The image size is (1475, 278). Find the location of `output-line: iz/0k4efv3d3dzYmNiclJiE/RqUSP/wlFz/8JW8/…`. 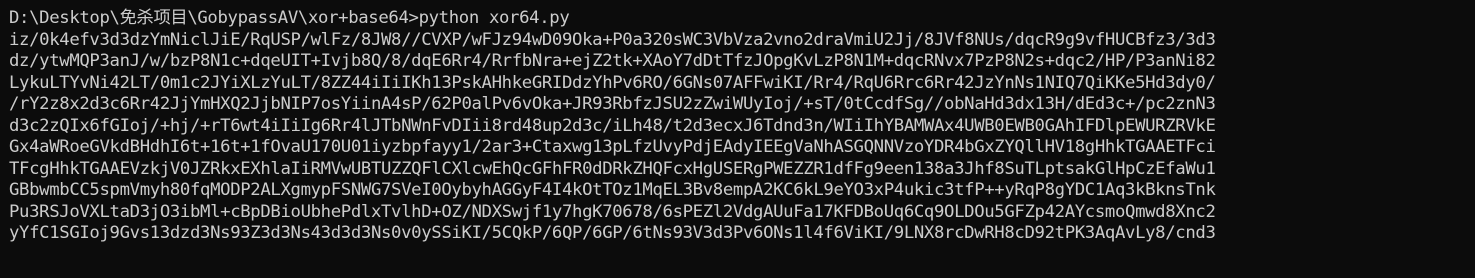

output-line: iz/0k4efv3d3dzYmNiclJiE/RqUSP/wlFz/8JW8/… is located at coordinates (612, 39).